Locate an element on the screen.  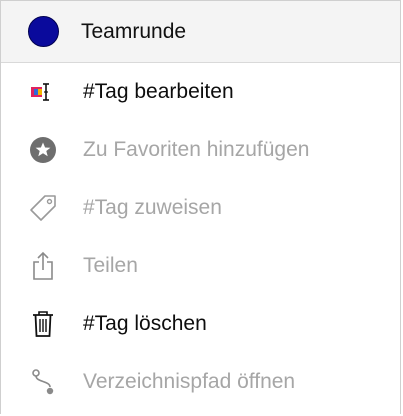
menu-item-delete-tag: #Tag löschen is located at coordinates (200, 324).